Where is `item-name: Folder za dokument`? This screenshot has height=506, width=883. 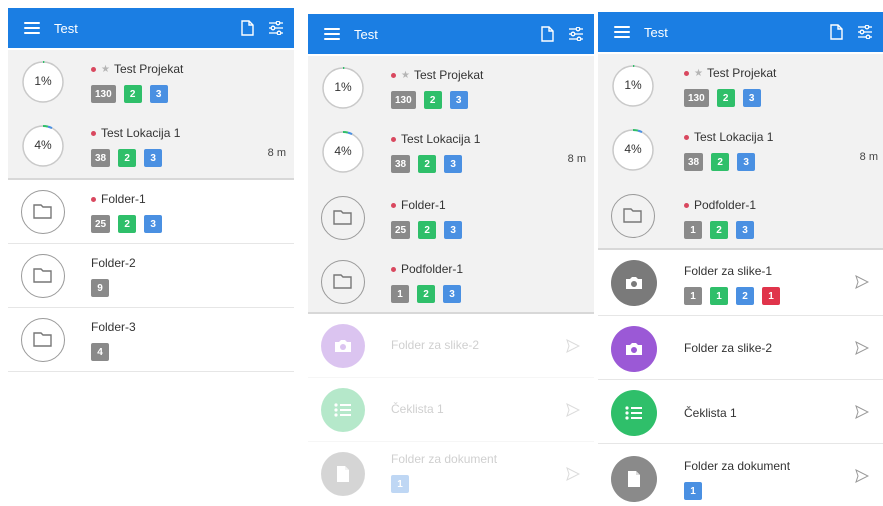
item-name: Folder za dokument is located at coordinates (444, 459).